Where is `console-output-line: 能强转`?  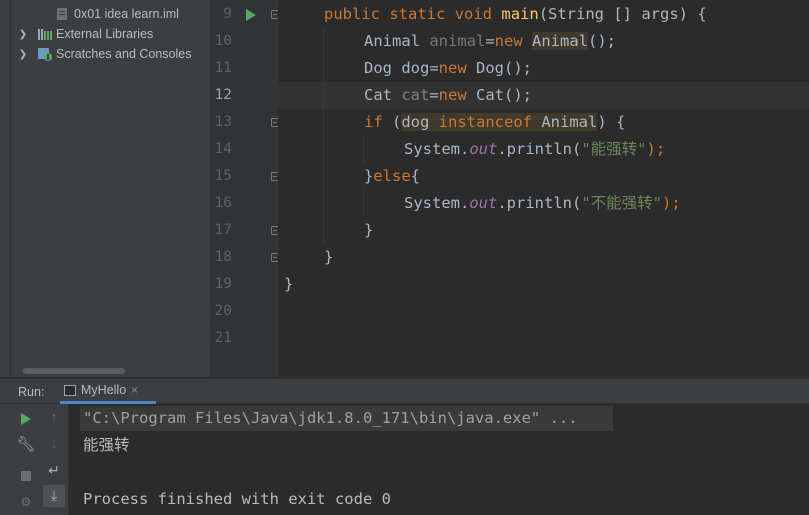
console-output-line: 能强转 is located at coordinates (106, 445).